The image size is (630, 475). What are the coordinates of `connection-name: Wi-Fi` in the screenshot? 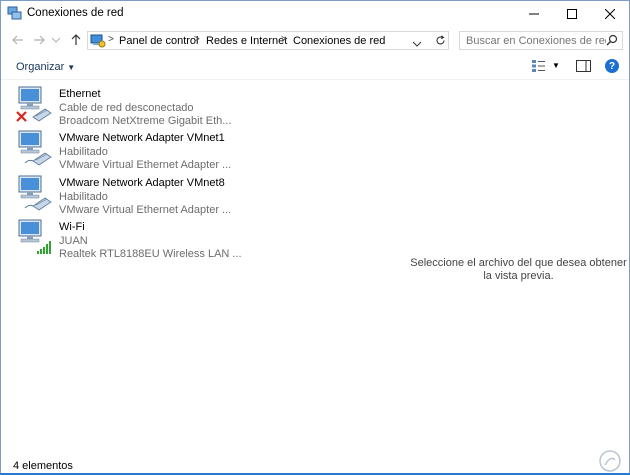 It's located at (72, 227).